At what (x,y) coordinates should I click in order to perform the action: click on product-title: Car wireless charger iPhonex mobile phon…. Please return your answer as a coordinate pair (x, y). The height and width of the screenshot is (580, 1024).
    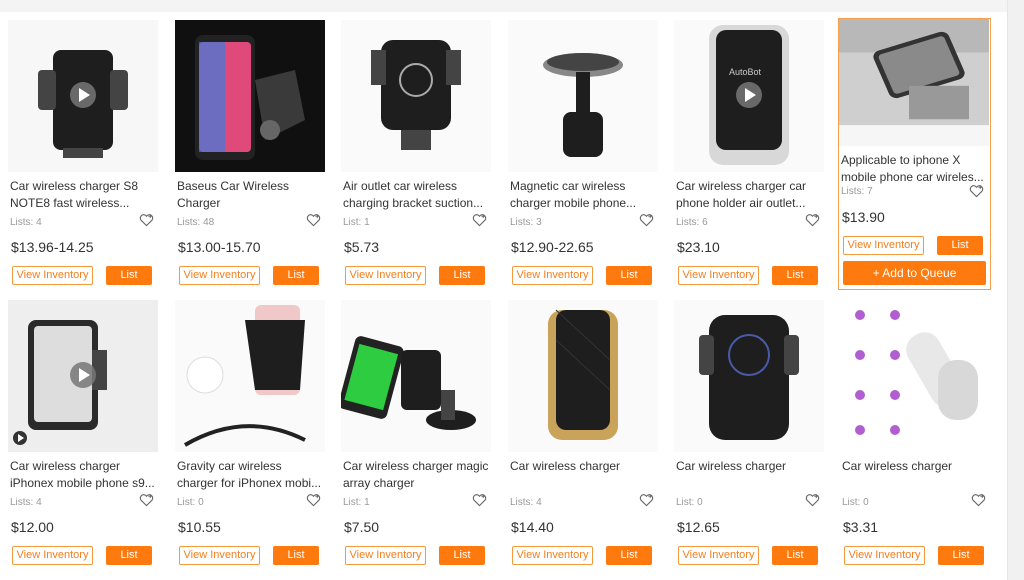
    Looking at the image, I should click on (83, 475).